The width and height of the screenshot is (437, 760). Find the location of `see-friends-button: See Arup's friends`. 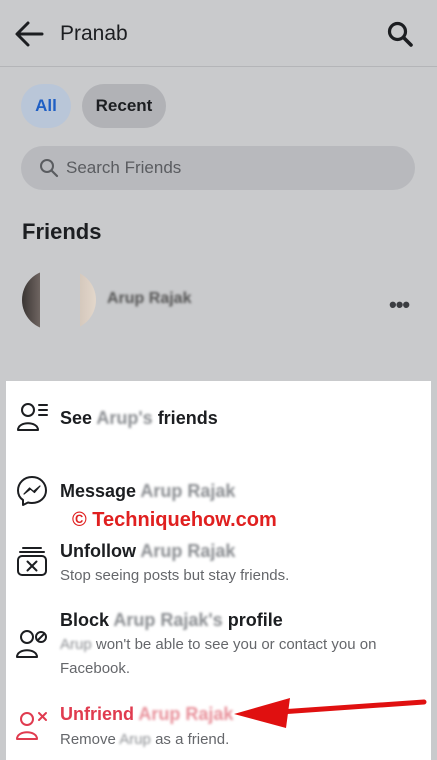

see-friends-button: See Arup's friends is located at coordinates (139, 418).